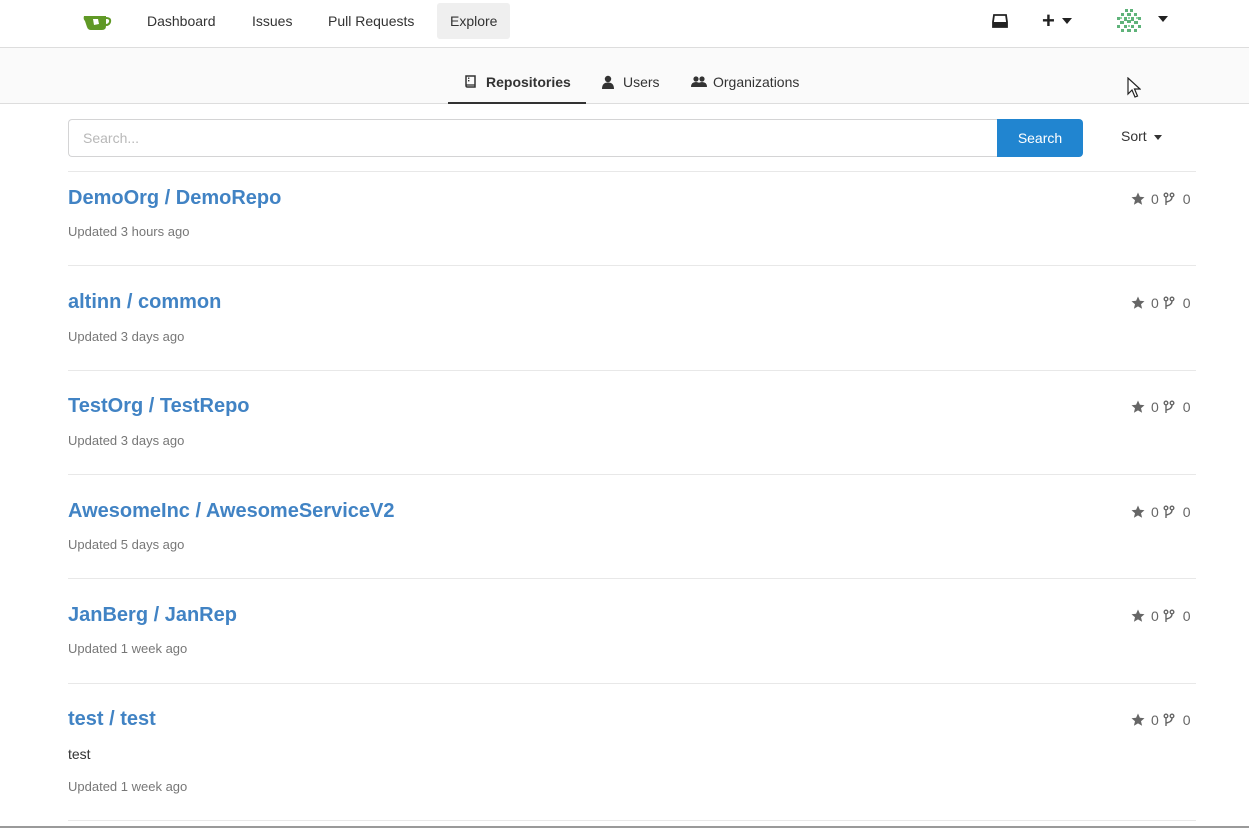 Image resolution: width=1249 pixels, height=828 pixels. Describe the element at coordinates (112, 719) in the screenshot. I see `repo-title-link: test / test` at that location.